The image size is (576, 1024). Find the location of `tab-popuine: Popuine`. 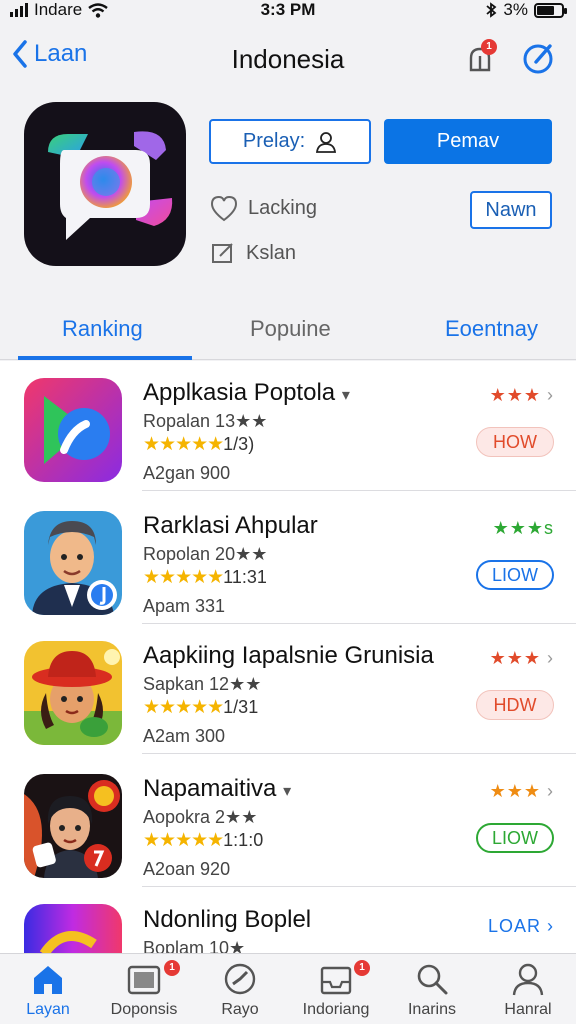

tab-popuine: Popuine is located at coordinates (290, 329).